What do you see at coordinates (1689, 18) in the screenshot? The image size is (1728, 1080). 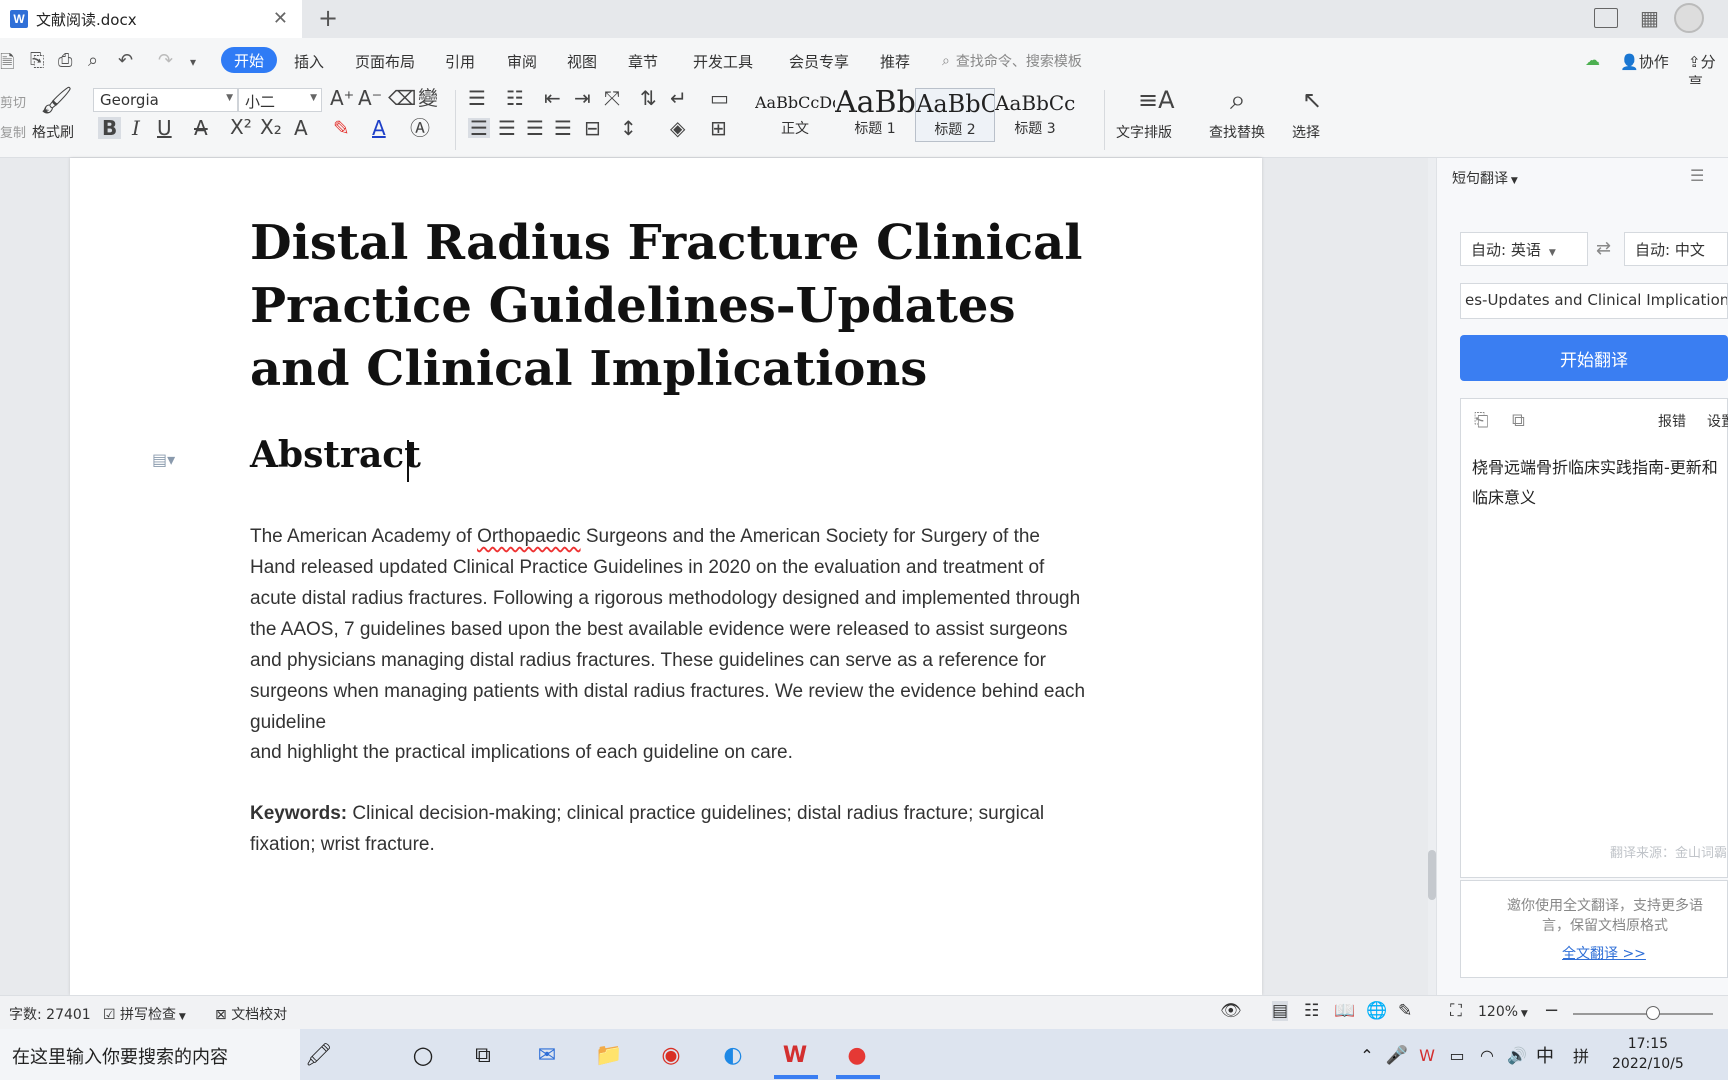 I see `user-avatar` at bounding box center [1689, 18].